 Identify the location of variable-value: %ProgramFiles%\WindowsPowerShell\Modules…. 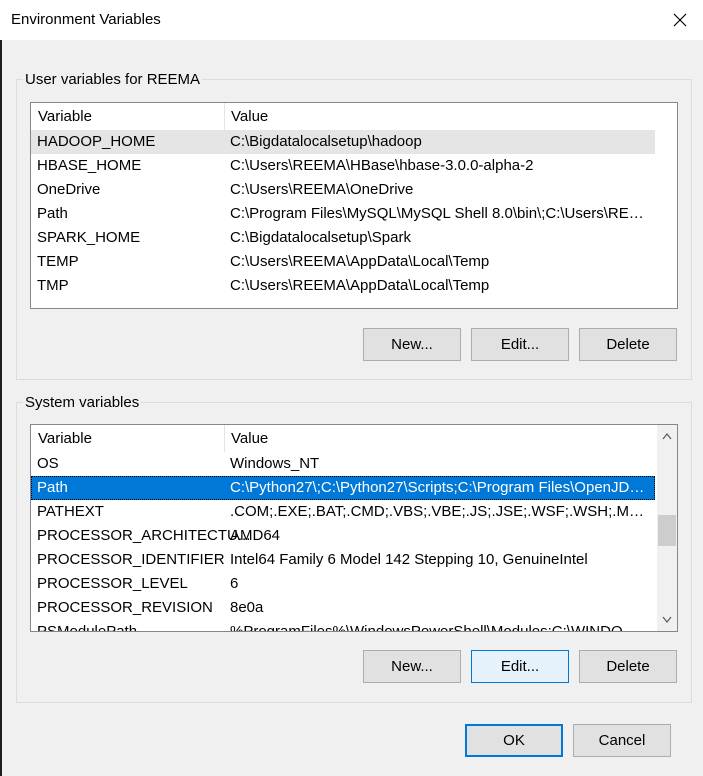
(439, 627).